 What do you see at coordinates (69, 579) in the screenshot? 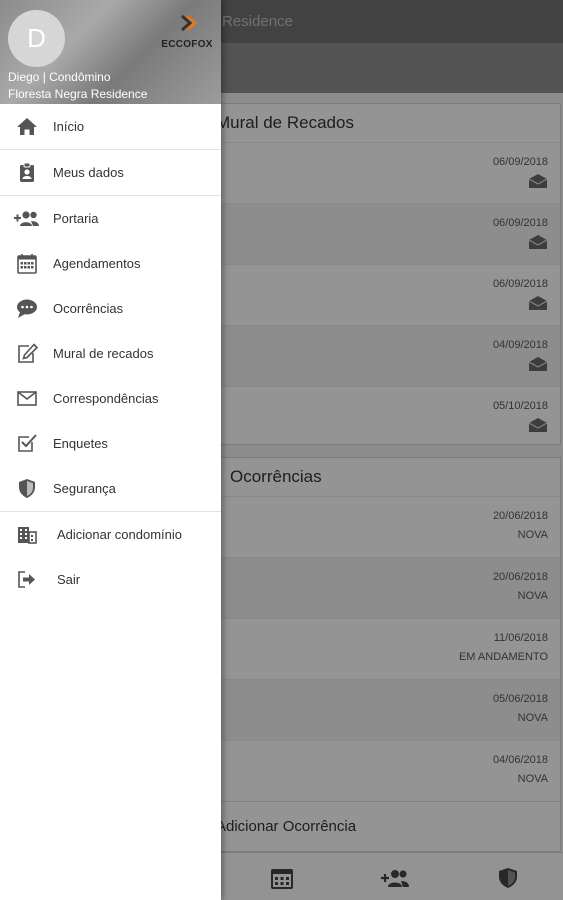
I see `menu-item-label: Sair` at bounding box center [69, 579].